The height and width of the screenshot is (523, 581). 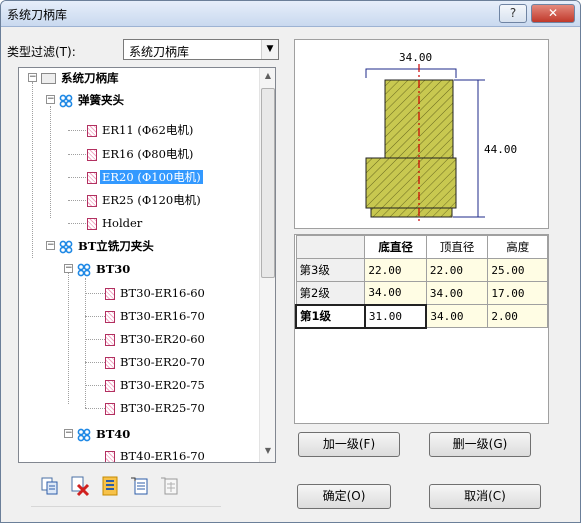 What do you see at coordinates (425, 143) in the screenshot?
I see `holder-drawing` at bounding box center [425, 143].